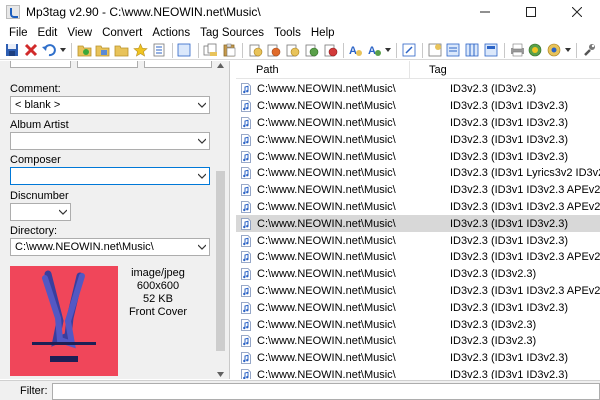  I want to click on text-file-to-tag-button, so click(293, 50).